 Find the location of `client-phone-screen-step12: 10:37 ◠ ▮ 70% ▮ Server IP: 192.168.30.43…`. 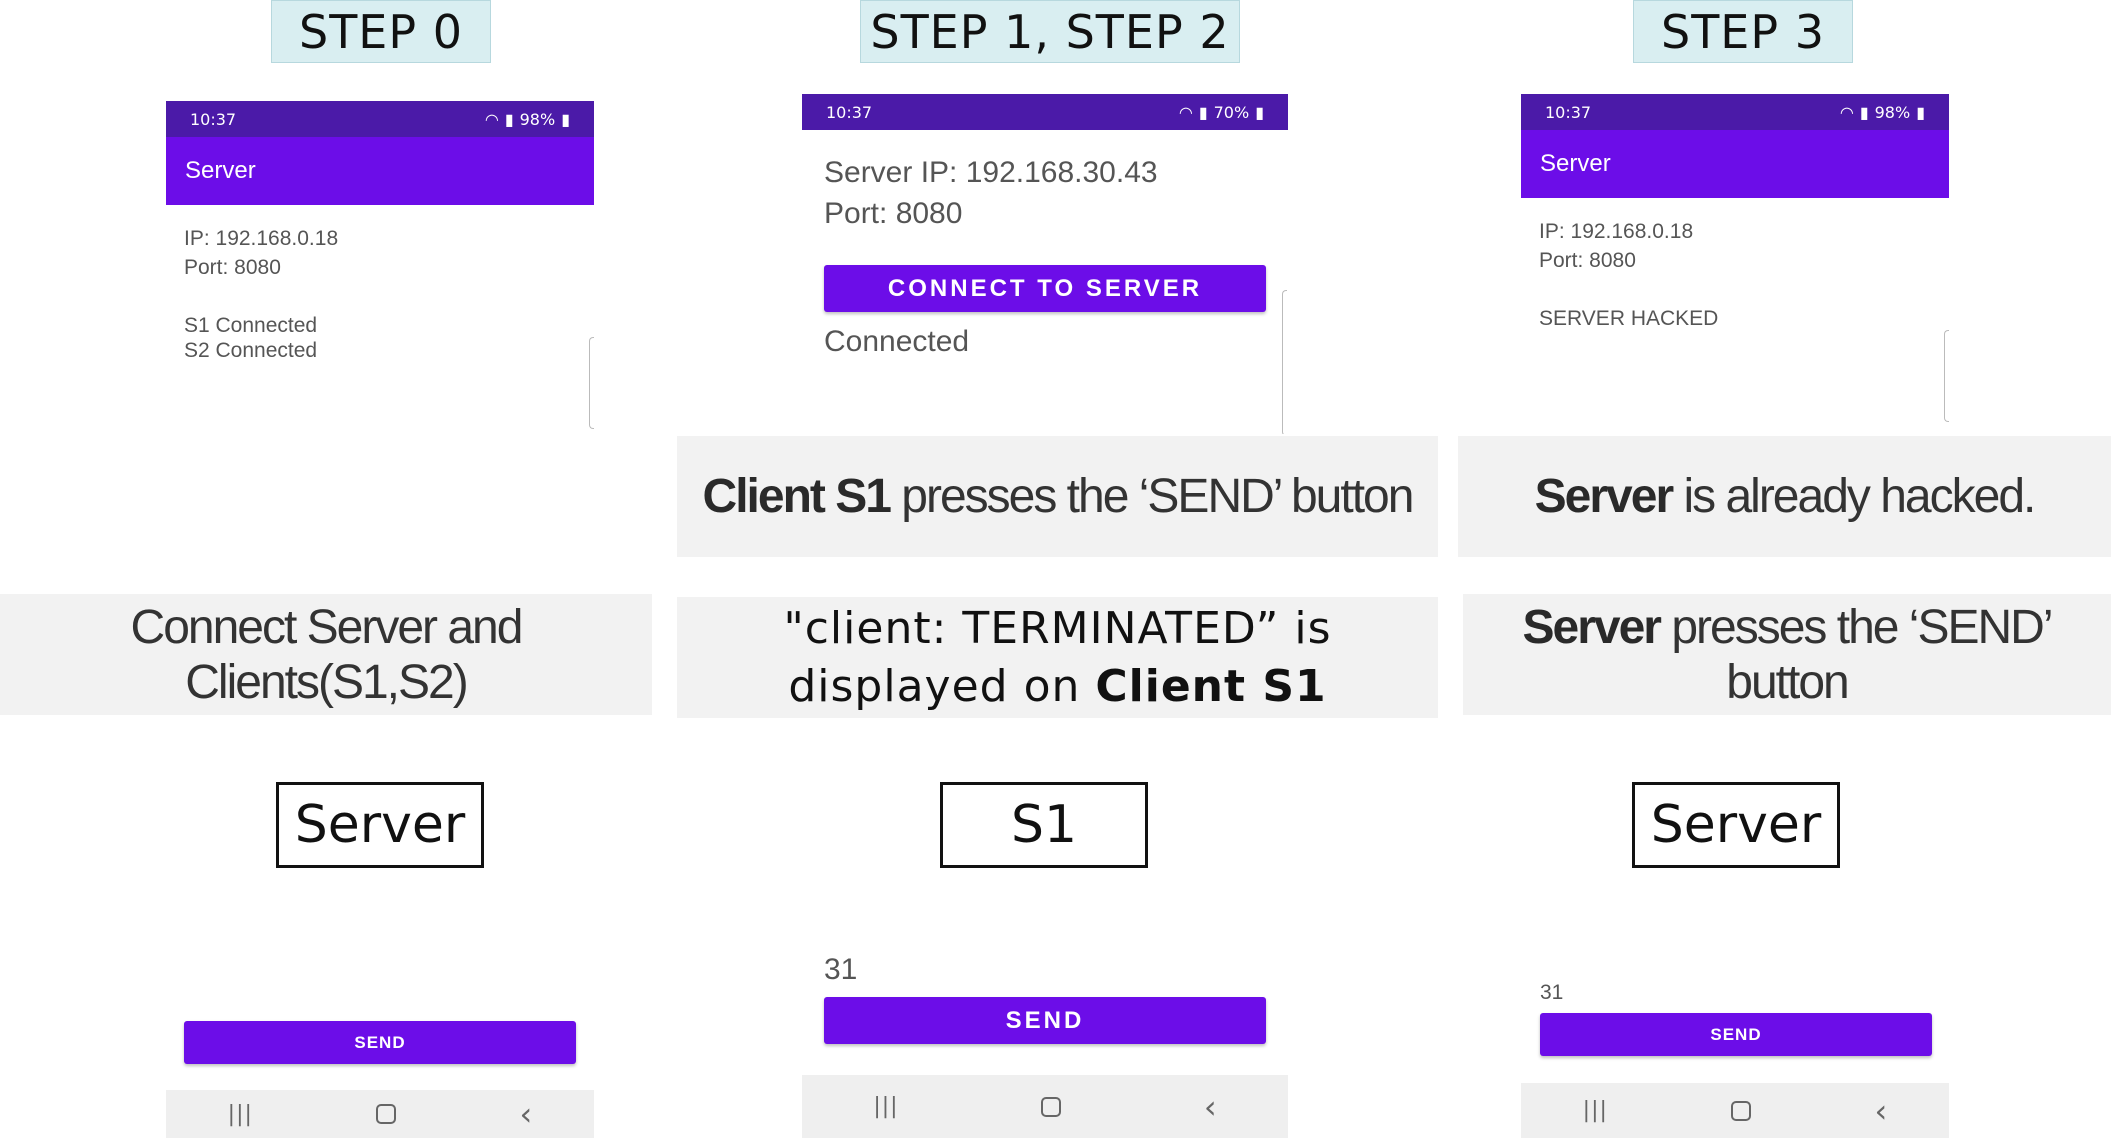

client-phone-screen-step12: 10:37 ◠ ▮ 70% ▮ Server IP: 192.168.30.43… is located at coordinates (1045, 264).